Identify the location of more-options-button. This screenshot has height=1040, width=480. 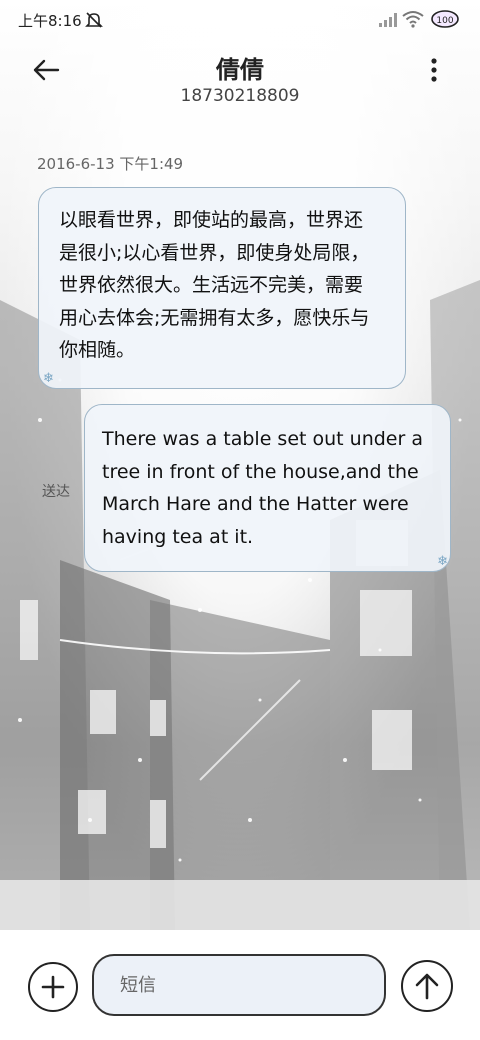
(434, 70).